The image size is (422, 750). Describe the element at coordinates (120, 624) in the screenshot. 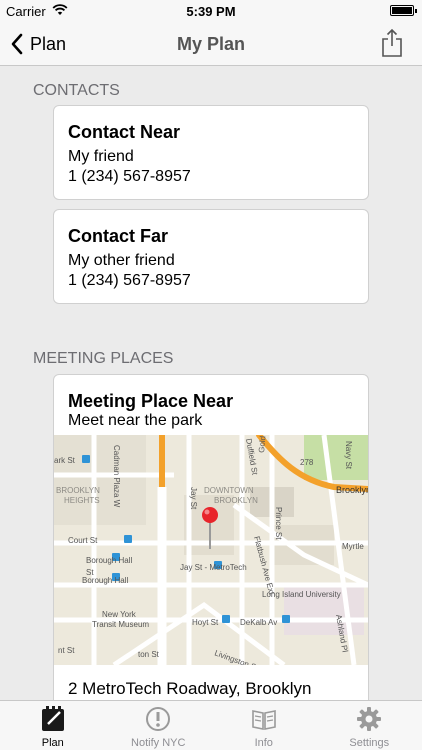

I see `map-label: Transit Museum` at that location.